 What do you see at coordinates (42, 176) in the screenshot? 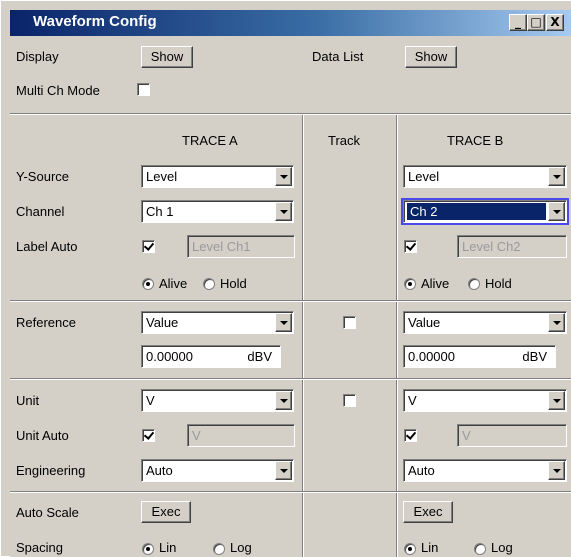
I see `y-source-label: Y-Source` at bounding box center [42, 176].